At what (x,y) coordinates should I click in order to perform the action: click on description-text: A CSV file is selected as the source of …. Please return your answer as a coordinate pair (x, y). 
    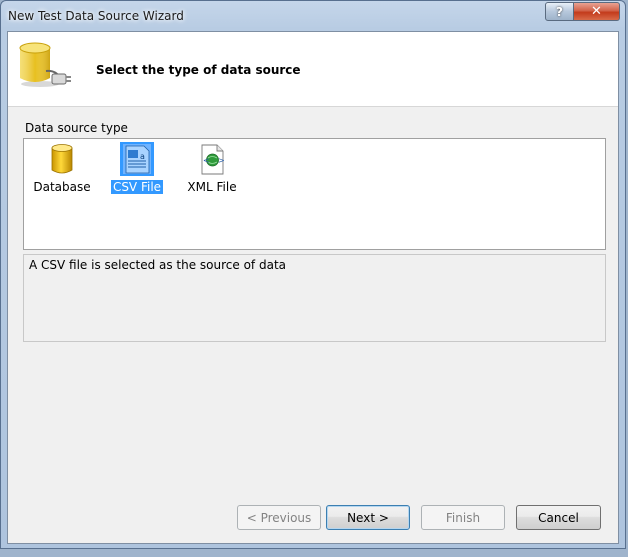
    Looking at the image, I should click on (158, 265).